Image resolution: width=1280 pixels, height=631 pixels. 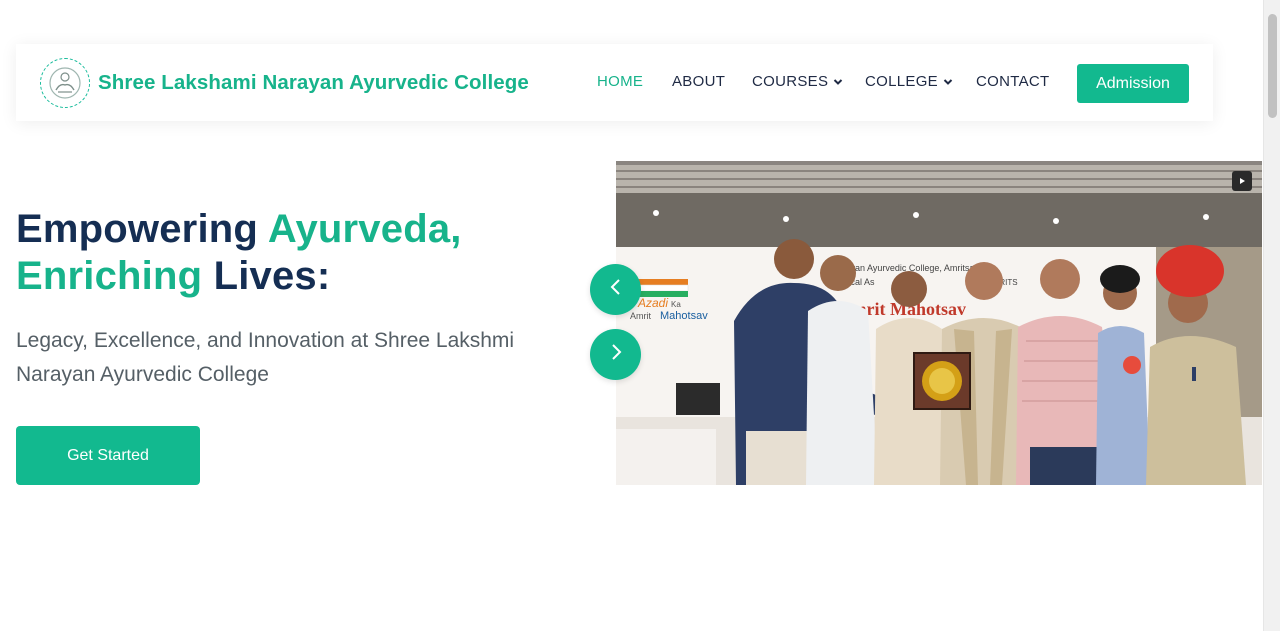 What do you see at coordinates (313, 83) in the screenshot?
I see `site-title: Shree Lakshami Narayan Ayurvedic College` at bounding box center [313, 83].